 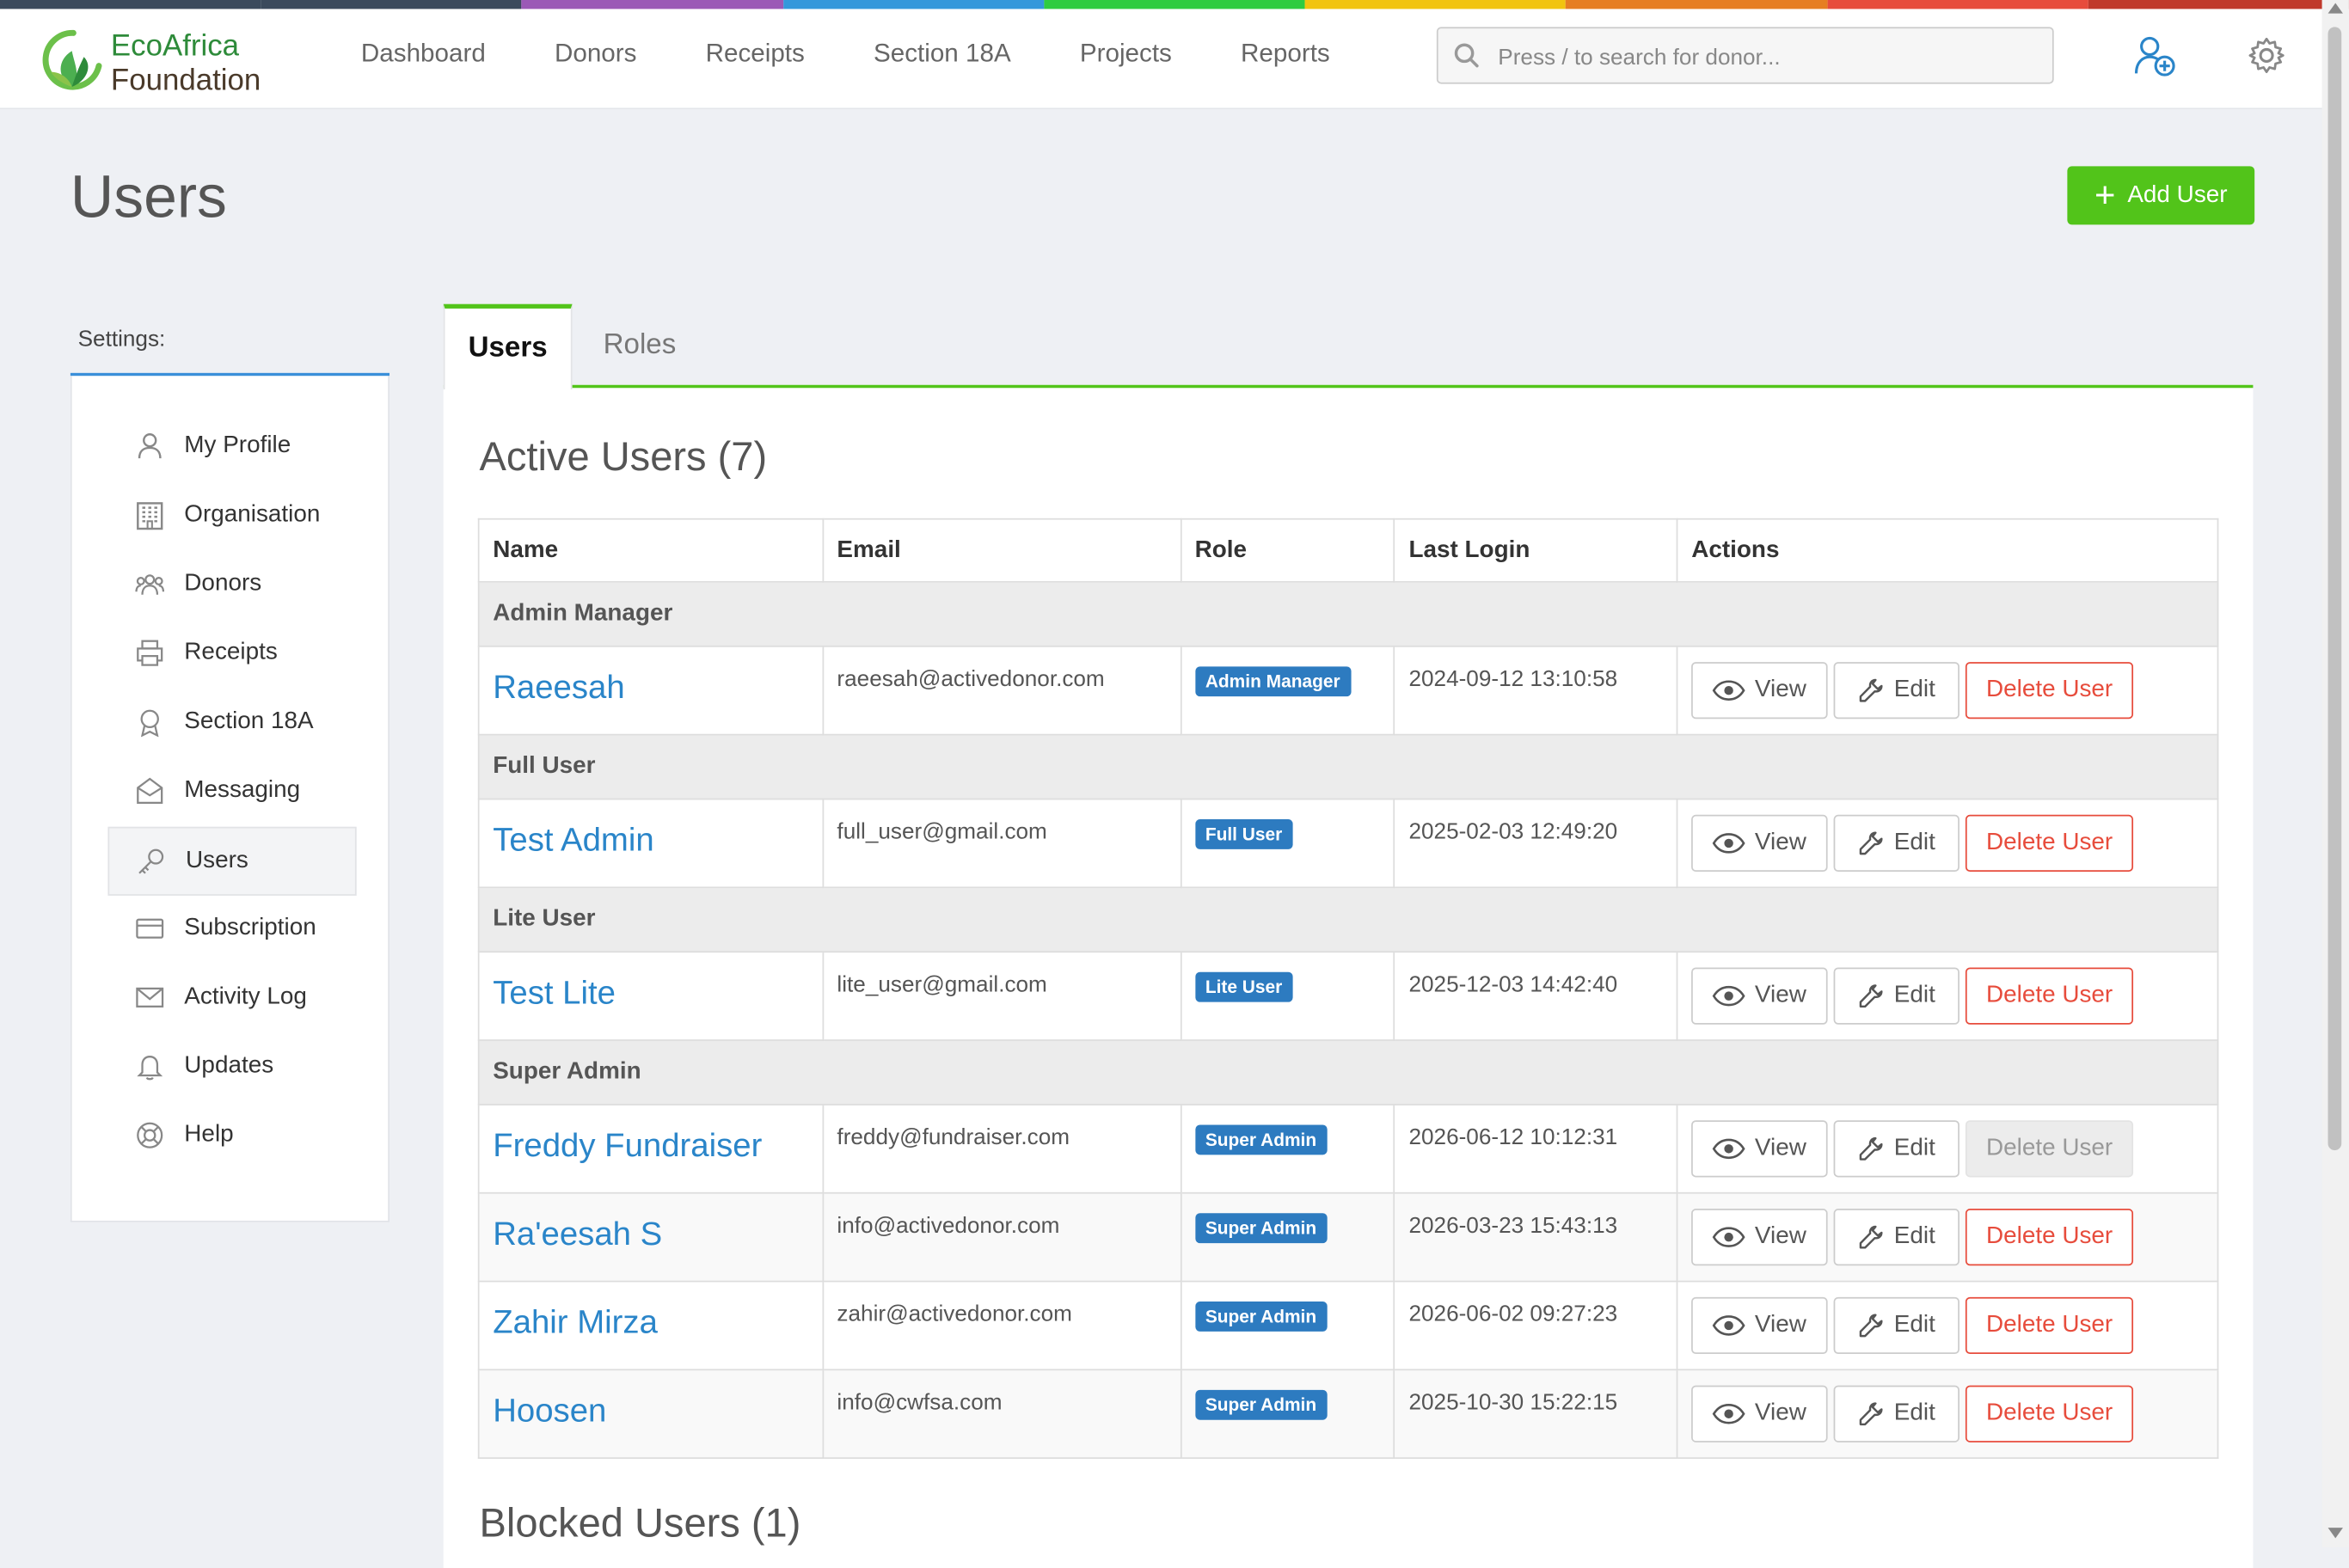 I want to click on sidebar-item-label: Donors, so click(x=223, y=583).